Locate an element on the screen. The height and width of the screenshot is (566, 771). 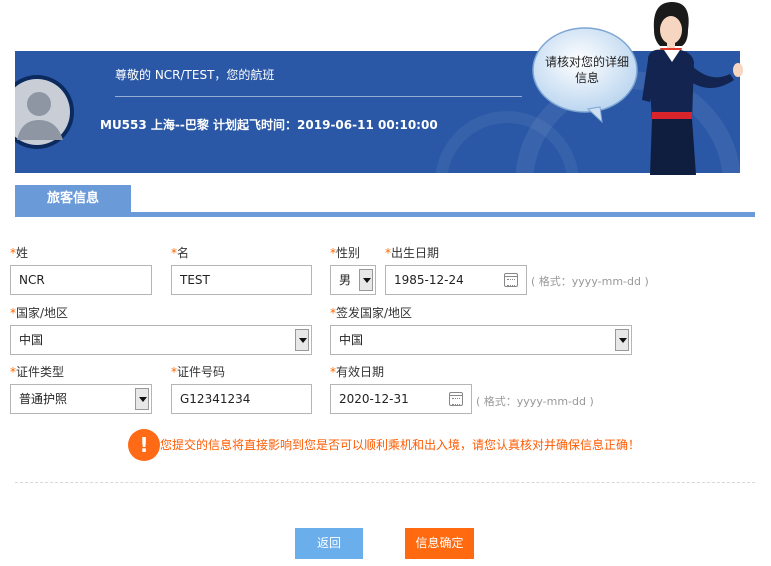
confirm-button: 信息确定 is located at coordinates (439, 543).